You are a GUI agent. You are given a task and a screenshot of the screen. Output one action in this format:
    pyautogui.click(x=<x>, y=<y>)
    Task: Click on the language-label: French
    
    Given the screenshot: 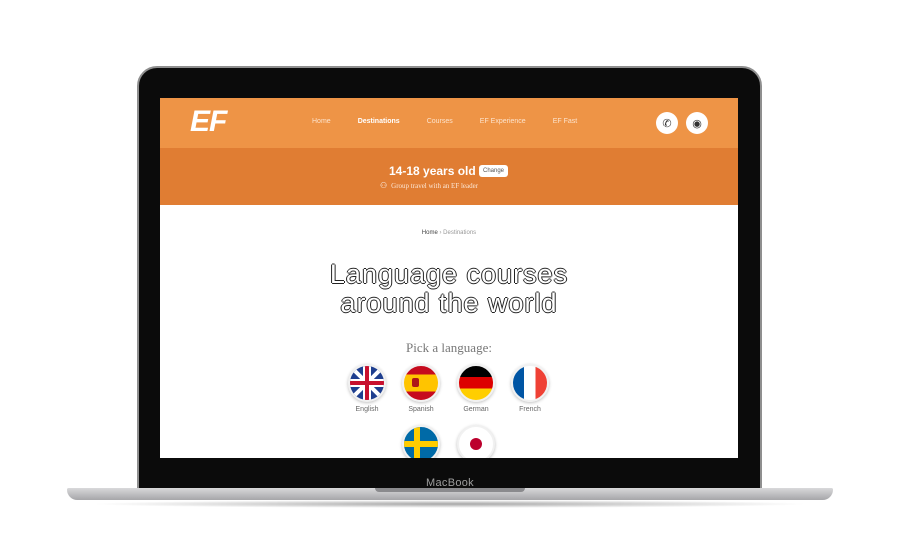 What is the action you would take?
    pyautogui.click(x=530, y=409)
    